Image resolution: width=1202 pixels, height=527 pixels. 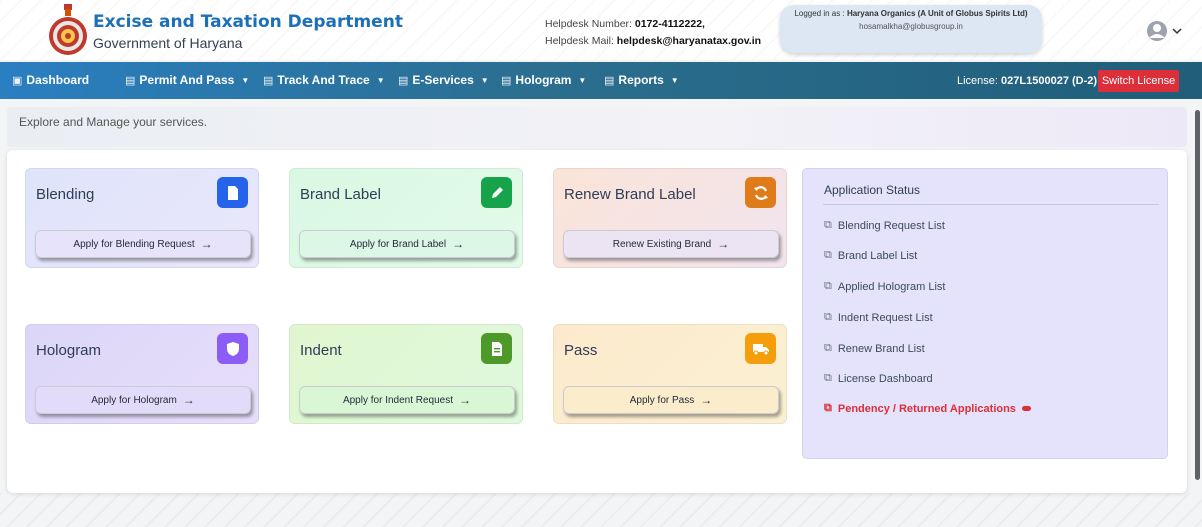 What do you see at coordinates (870, 255) in the screenshot?
I see `link-brand-label-list: ⧉ Brand Label List` at bounding box center [870, 255].